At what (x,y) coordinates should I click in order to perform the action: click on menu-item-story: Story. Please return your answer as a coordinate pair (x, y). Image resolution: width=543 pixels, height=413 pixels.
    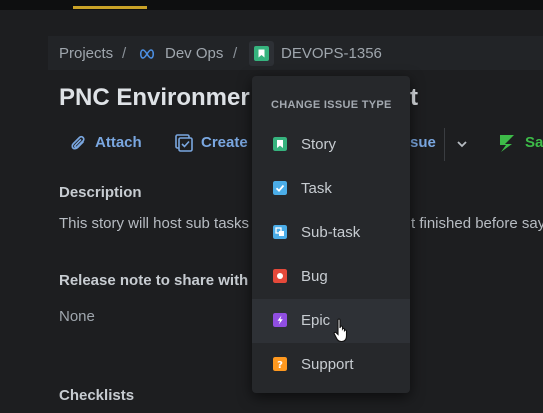
    Looking at the image, I should click on (331, 145).